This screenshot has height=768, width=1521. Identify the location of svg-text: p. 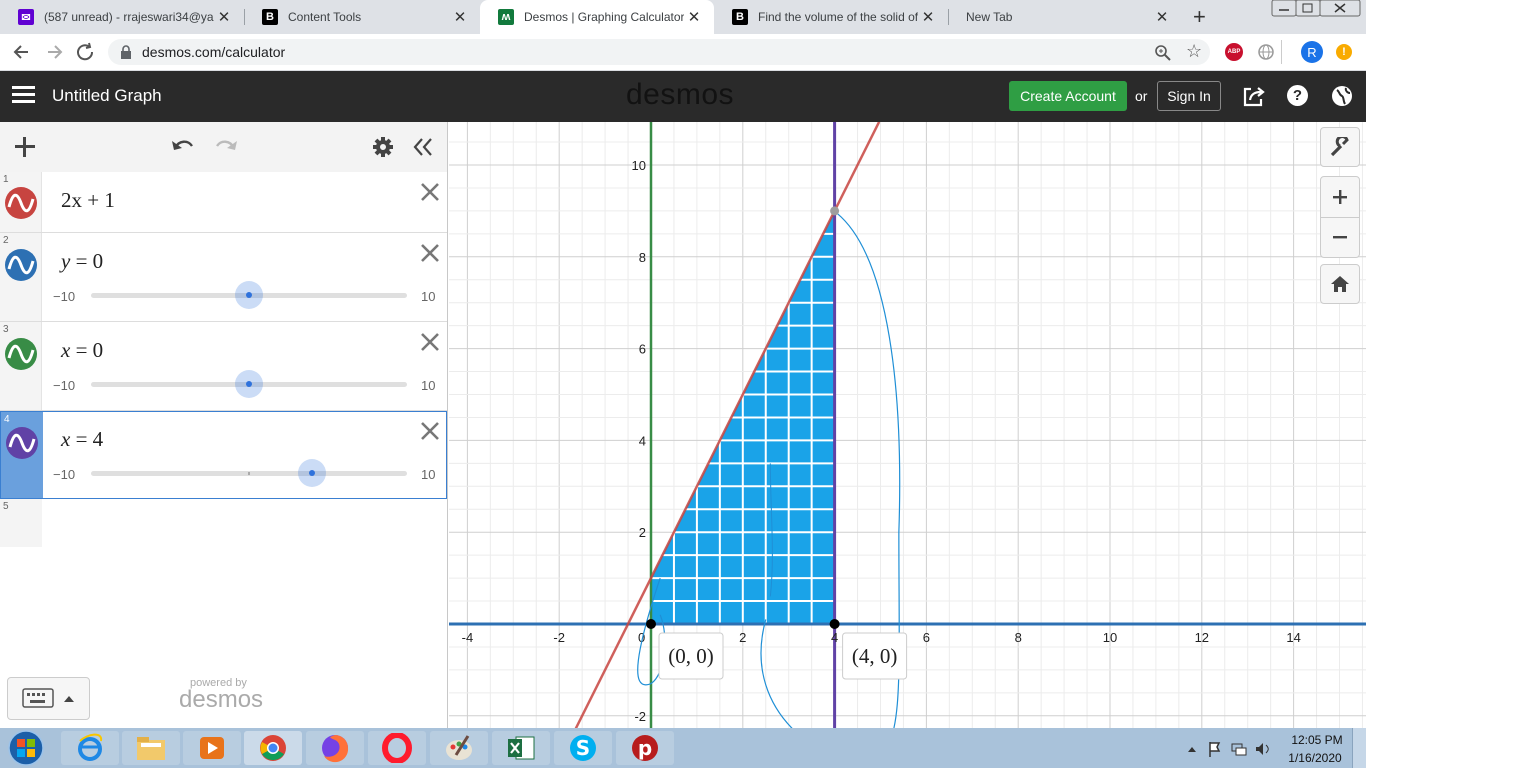
(645, 748).